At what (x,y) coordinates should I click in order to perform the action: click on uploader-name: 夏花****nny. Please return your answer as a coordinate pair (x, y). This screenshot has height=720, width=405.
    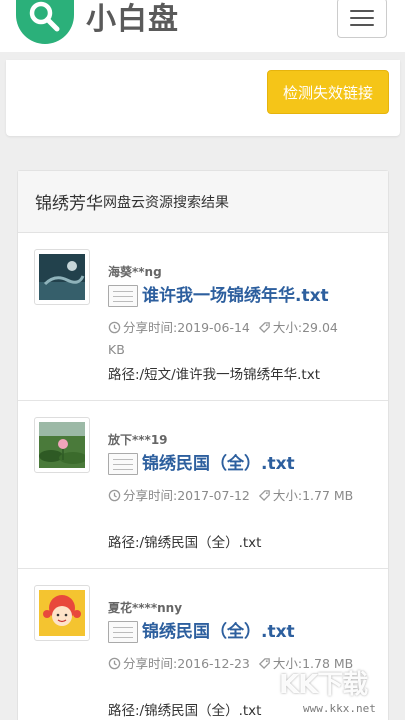
    Looking at the image, I should click on (145, 608).